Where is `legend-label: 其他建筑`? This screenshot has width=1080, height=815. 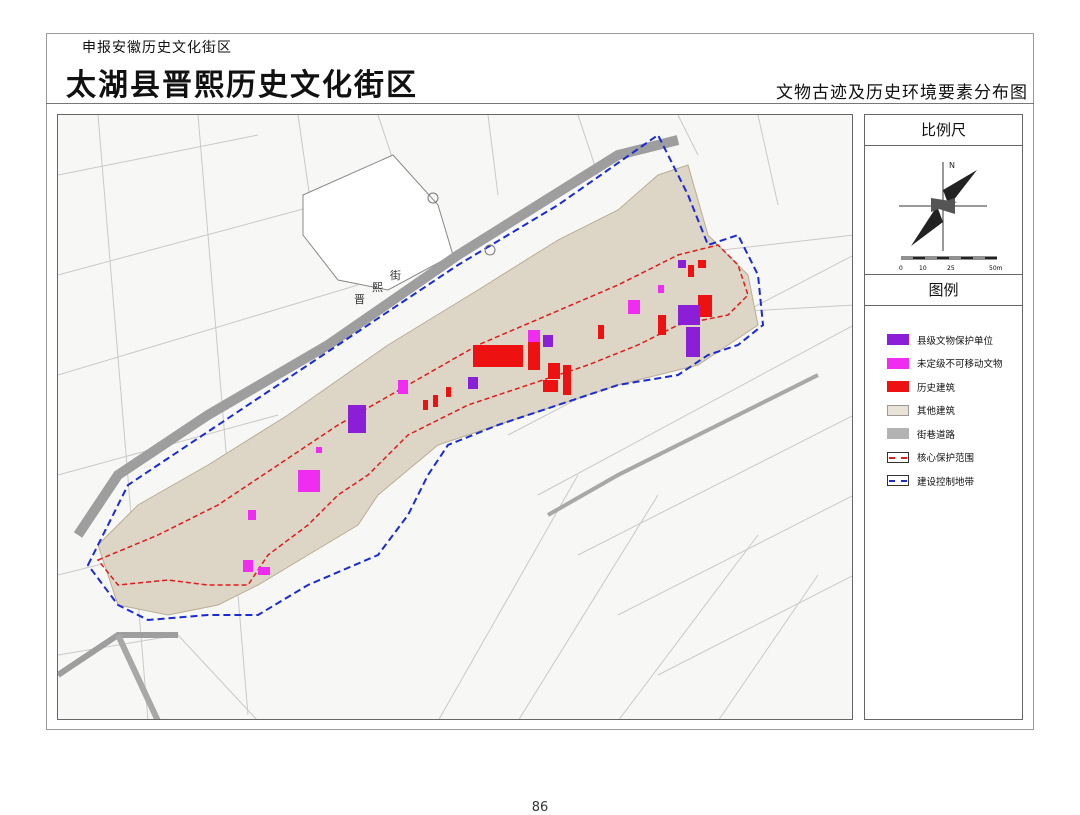 legend-label: 其他建筑 is located at coordinates (936, 412).